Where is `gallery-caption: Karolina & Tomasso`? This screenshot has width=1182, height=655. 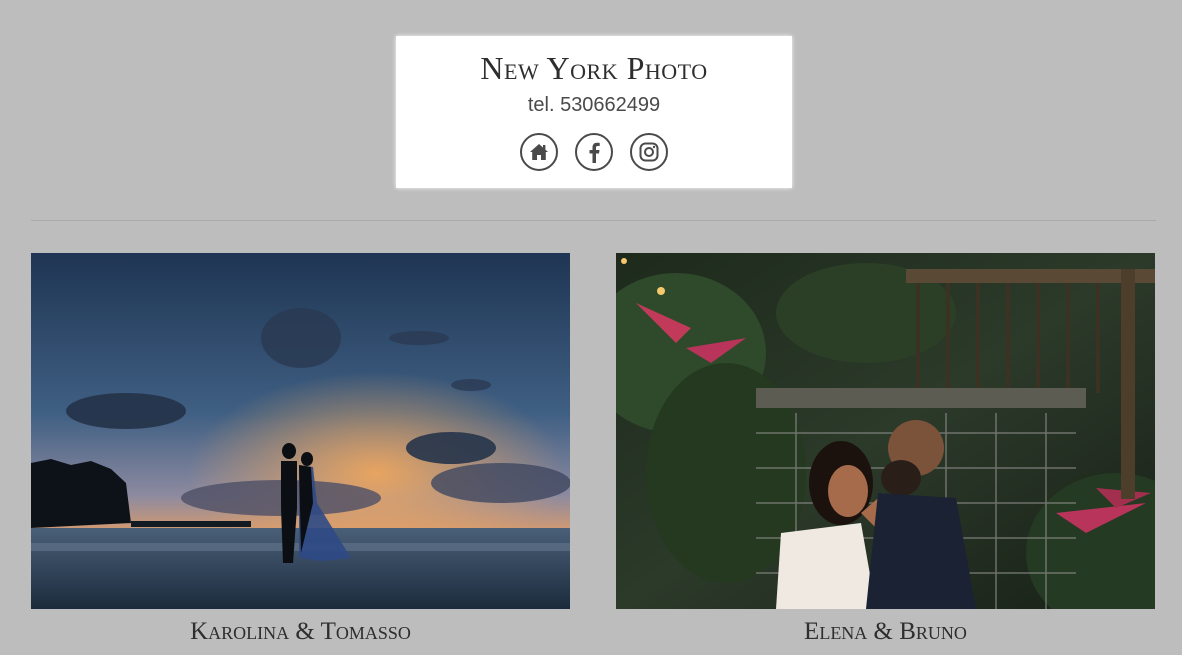
gallery-caption: Karolina & Tomasso is located at coordinates (300, 632).